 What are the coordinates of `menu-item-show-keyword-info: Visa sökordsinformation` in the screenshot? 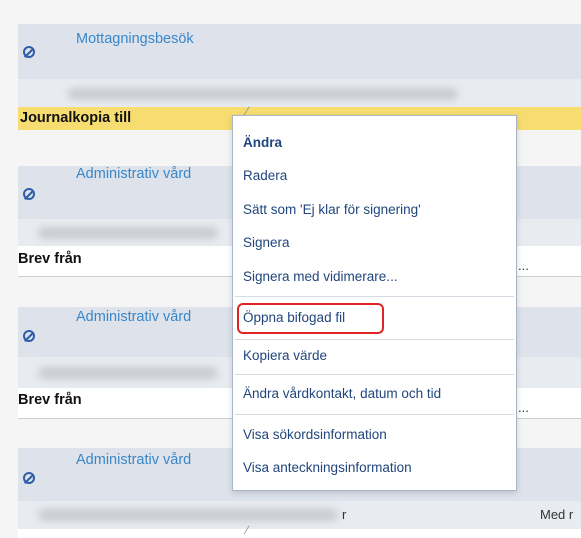 It's located at (315, 434).